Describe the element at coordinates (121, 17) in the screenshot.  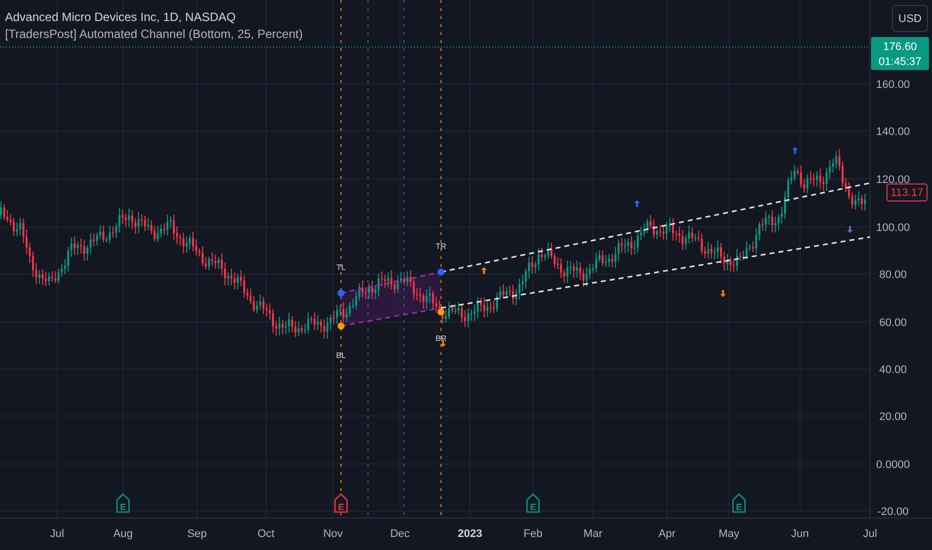
I see `symbol-title: Advanced Micro Devices Inc, 1D, NASDAQ` at that location.